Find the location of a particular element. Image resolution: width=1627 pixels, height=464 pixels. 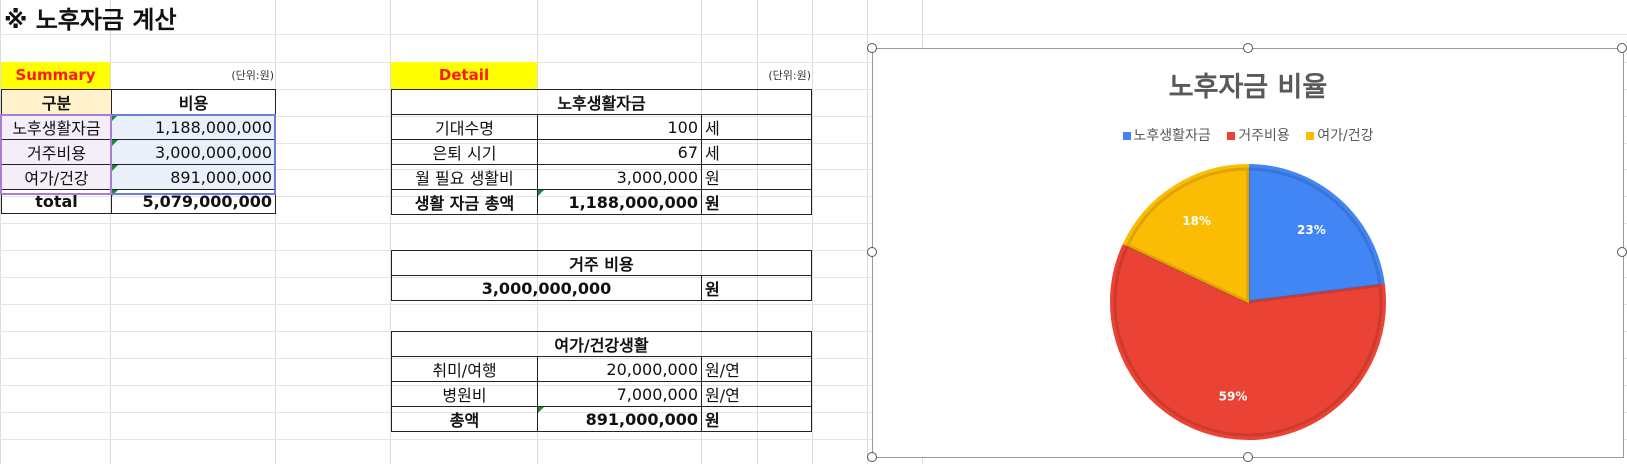

living-row-name: 은퇴 시기 is located at coordinates (464, 152).